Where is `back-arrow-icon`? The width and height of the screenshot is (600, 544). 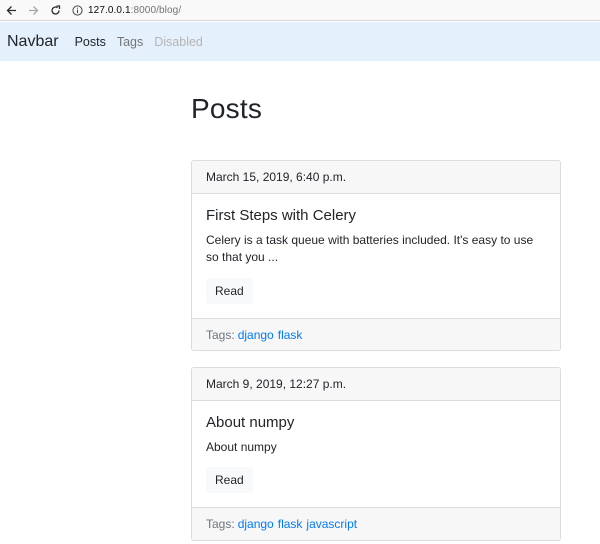
back-arrow-icon is located at coordinates (11, 10).